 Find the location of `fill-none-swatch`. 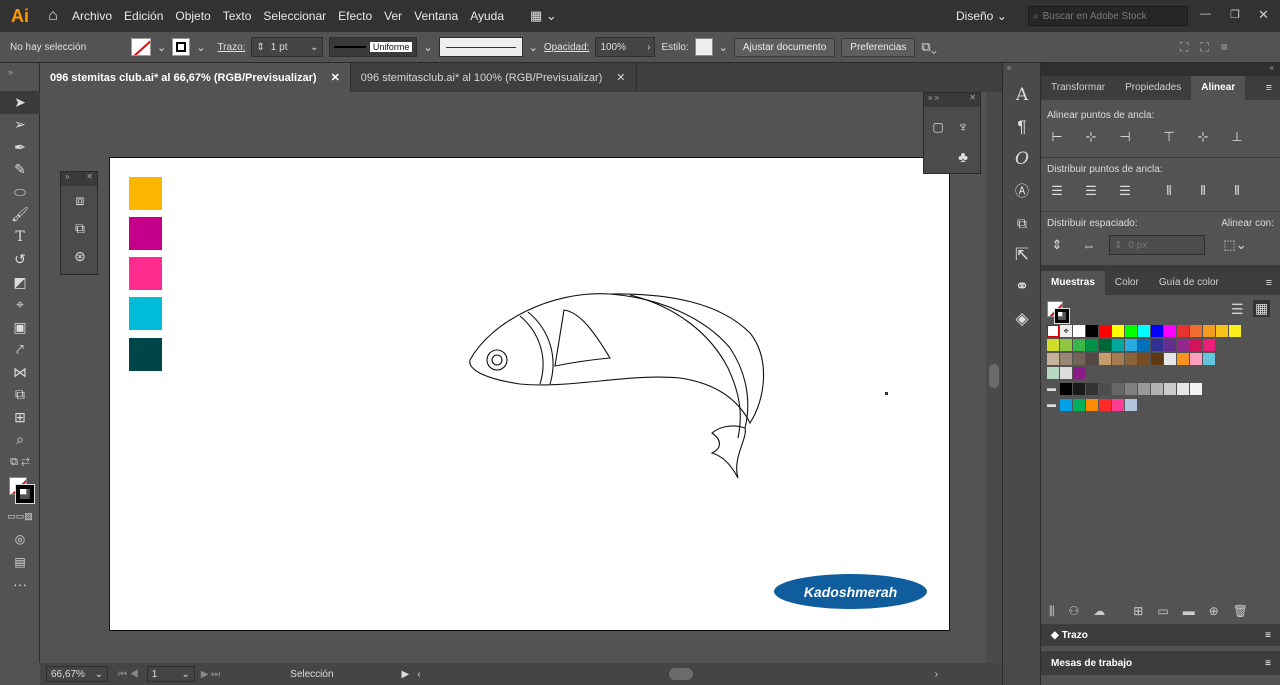

fill-none-swatch is located at coordinates (141, 47).